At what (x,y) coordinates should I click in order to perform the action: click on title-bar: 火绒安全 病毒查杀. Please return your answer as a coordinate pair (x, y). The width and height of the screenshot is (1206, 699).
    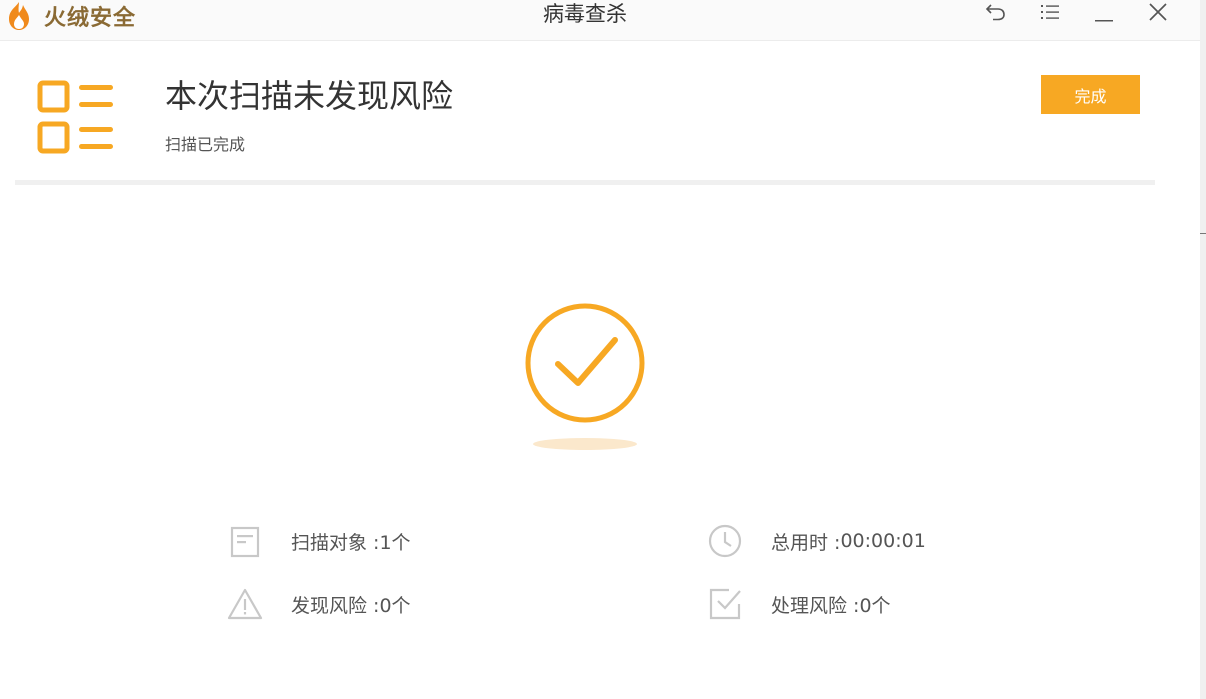
    Looking at the image, I should click on (600, 20).